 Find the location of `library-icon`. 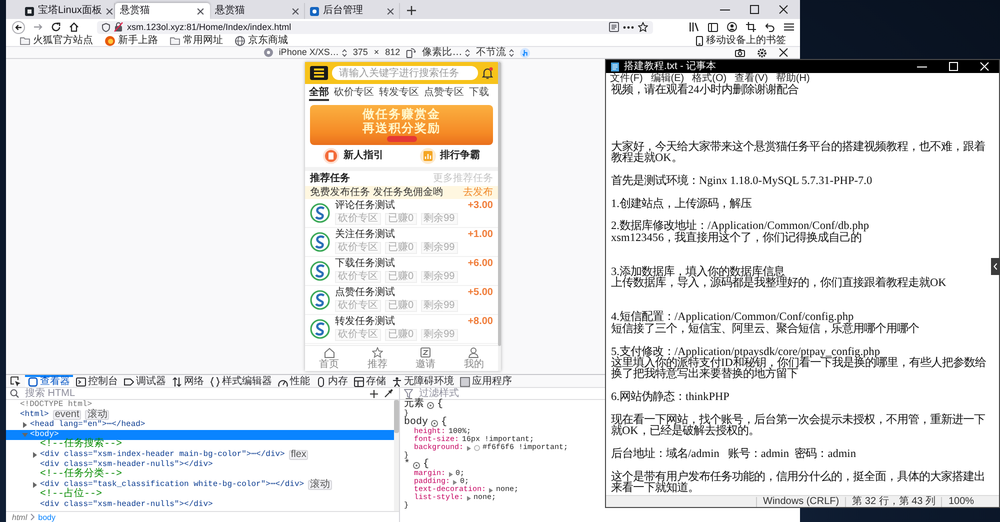

library-icon is located at coordinates (694, 27).